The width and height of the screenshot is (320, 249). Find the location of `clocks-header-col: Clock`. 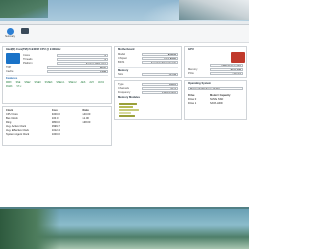

clocks-header-col: Clock is located at coordinates (10, 110).